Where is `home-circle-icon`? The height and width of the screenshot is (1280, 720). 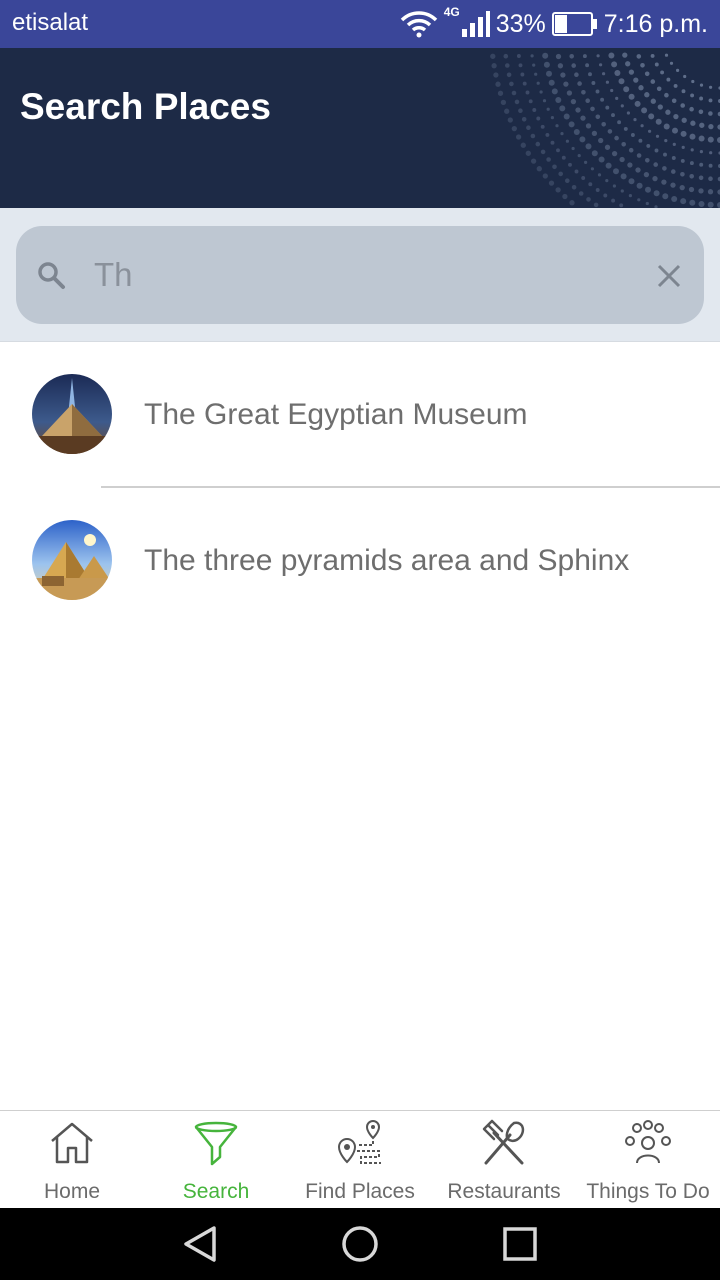 home-circle-icon is located at coordinates (360, 1244).